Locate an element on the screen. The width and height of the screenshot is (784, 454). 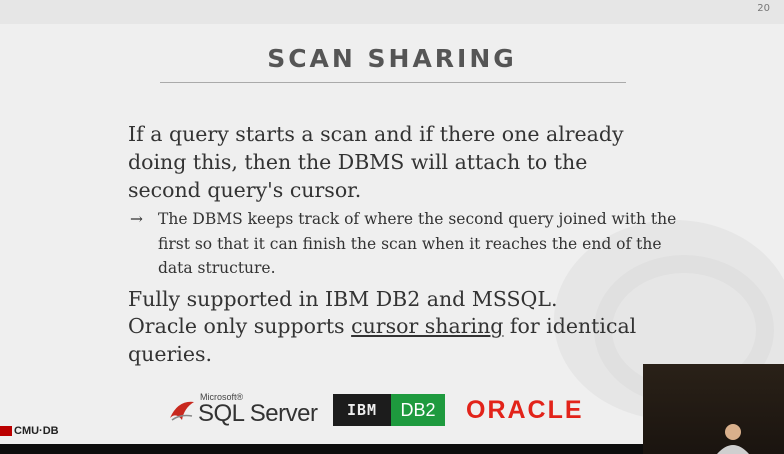
sql-server-flag-icon is located at coordinates (182, 411).